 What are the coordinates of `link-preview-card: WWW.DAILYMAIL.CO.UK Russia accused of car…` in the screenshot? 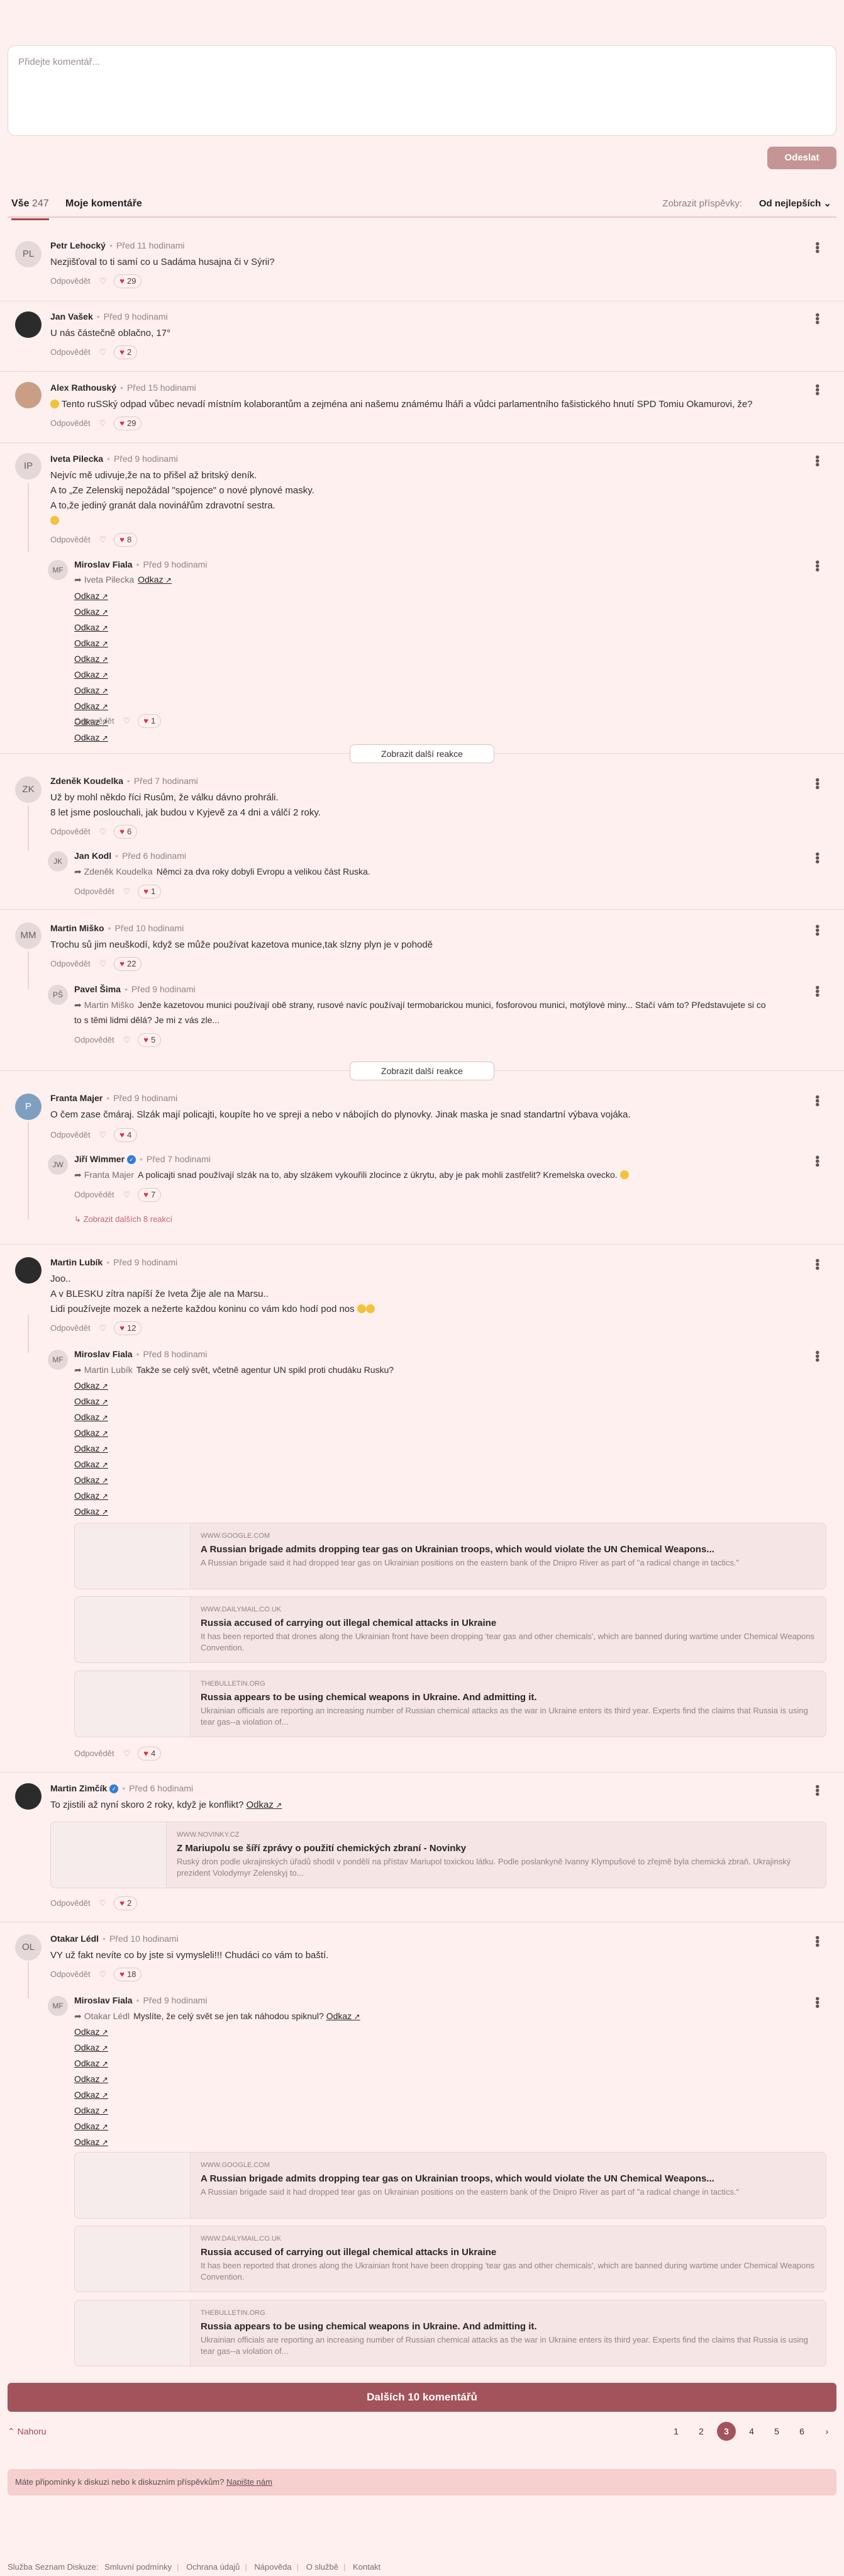 It's located at (450, 2259).